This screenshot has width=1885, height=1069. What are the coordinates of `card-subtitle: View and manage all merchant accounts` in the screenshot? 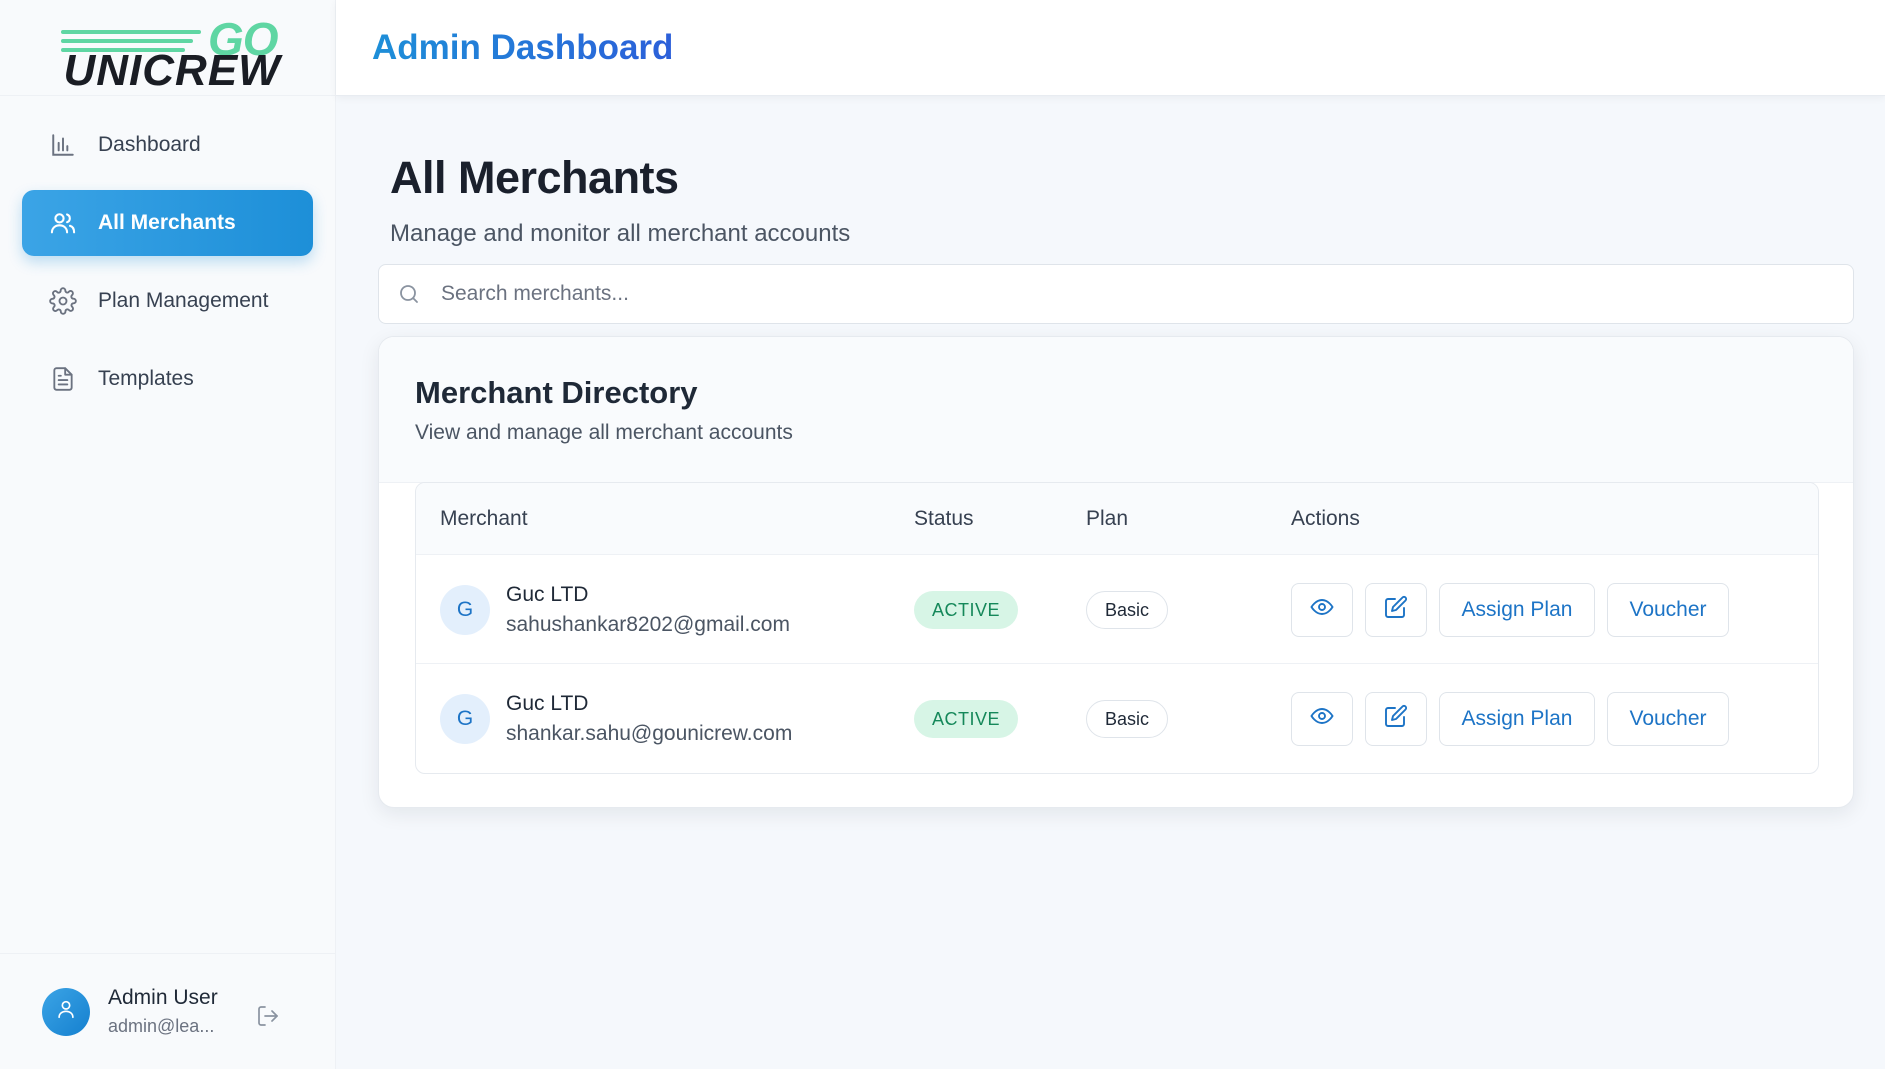 It's located at (604, 432).